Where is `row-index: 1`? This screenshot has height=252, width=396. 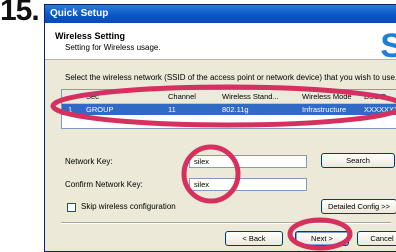 row-index: 1 is located at coordinates (70, 109).